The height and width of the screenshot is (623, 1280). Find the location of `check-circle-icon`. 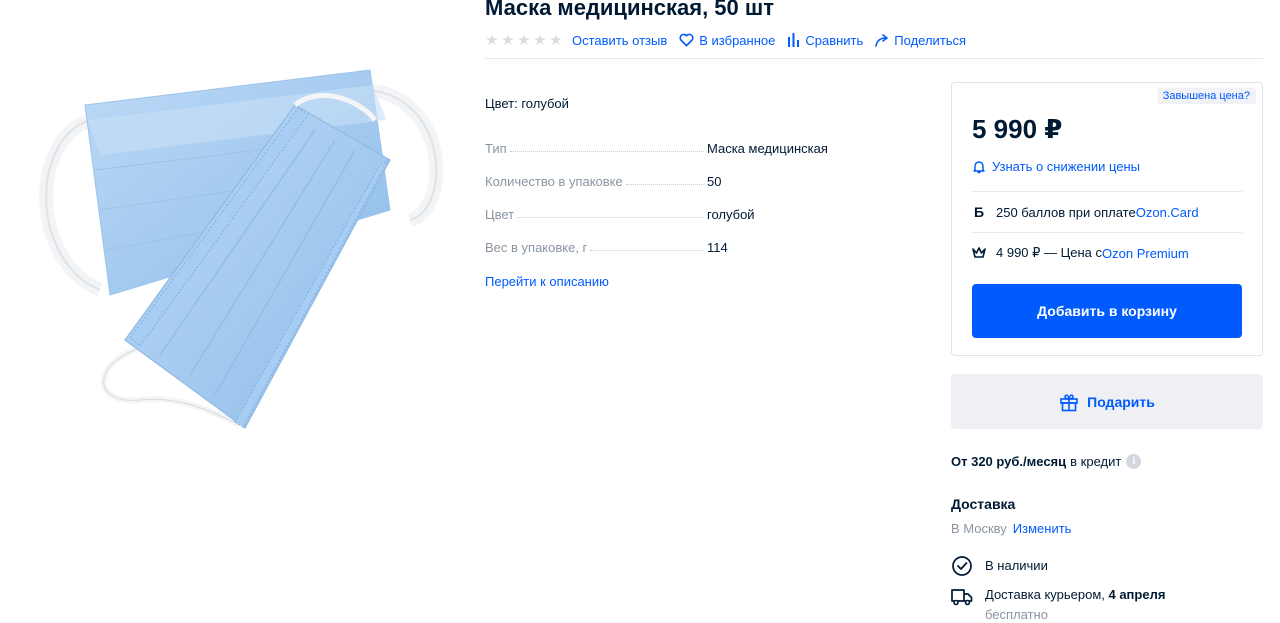

check-circle-icon is located at coordinates (962, 566).